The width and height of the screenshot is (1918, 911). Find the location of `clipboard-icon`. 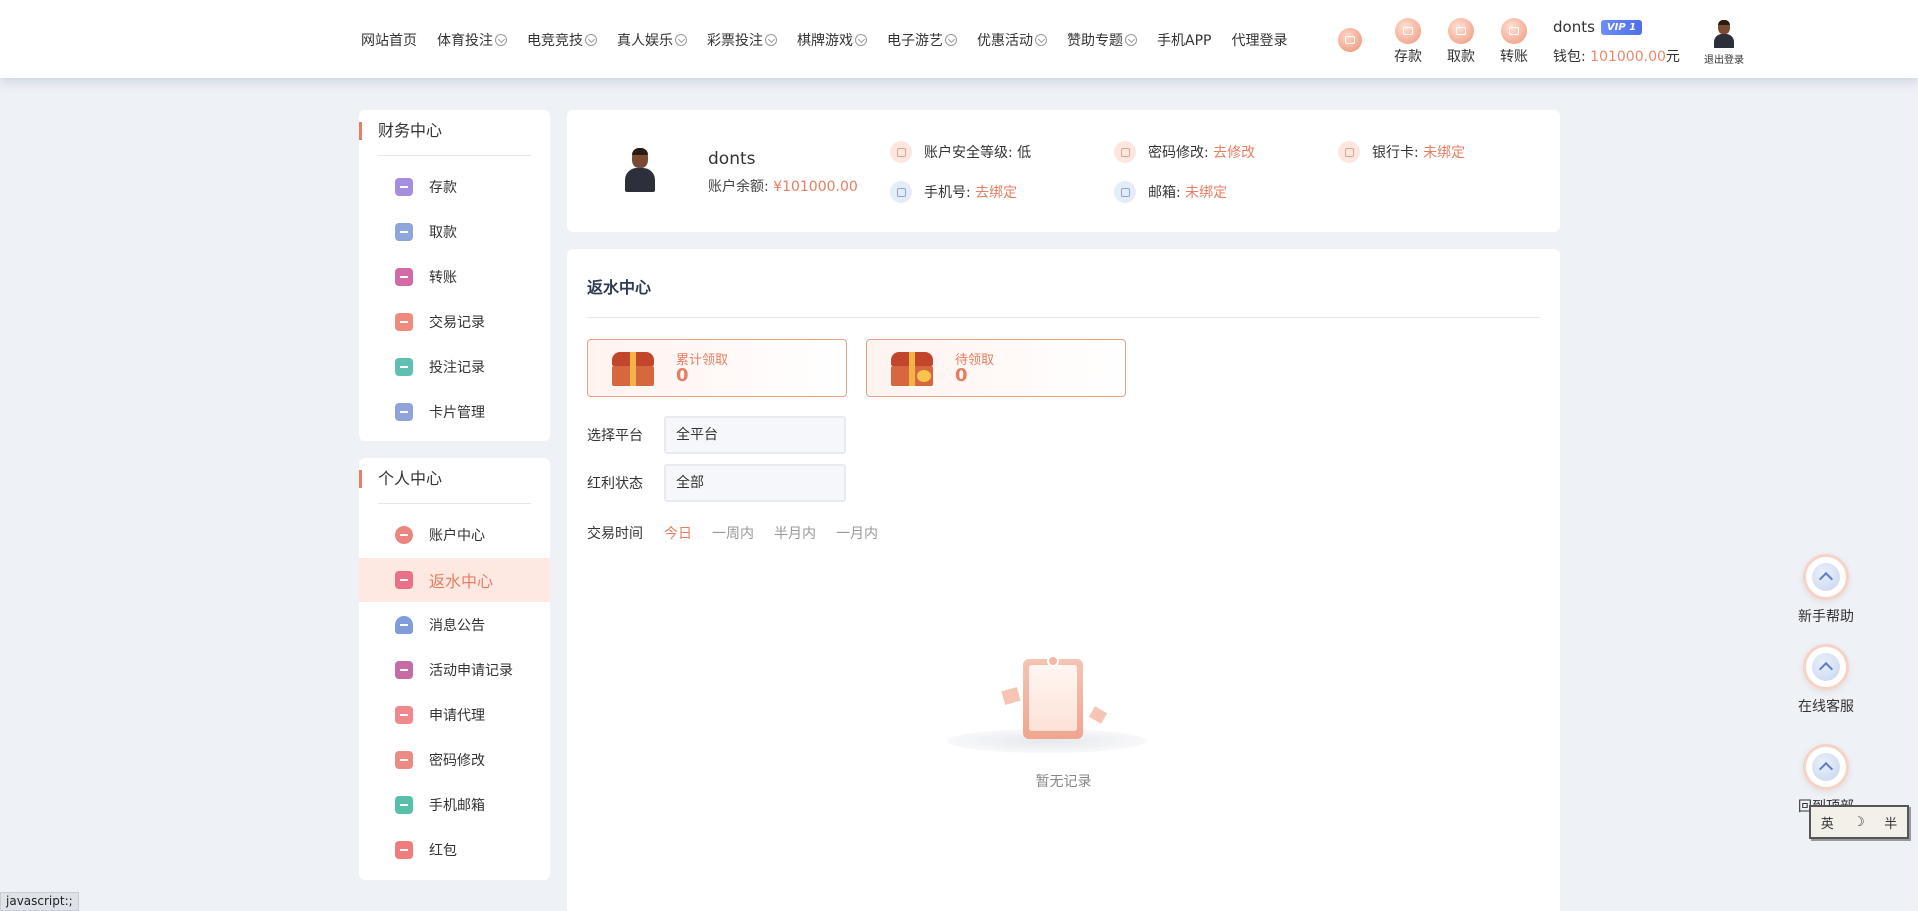

clipboard-icon is located at coordinates (404, 715).